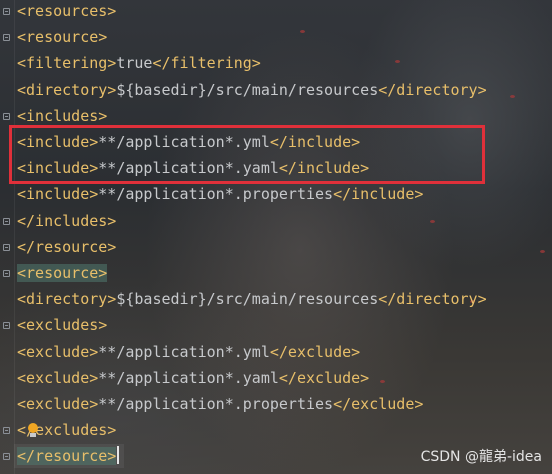 This screenshot has width=552, height=474. Describe the element at coordinates (247, 154) in the screenshot. I see `red-highlight-box` at that location.